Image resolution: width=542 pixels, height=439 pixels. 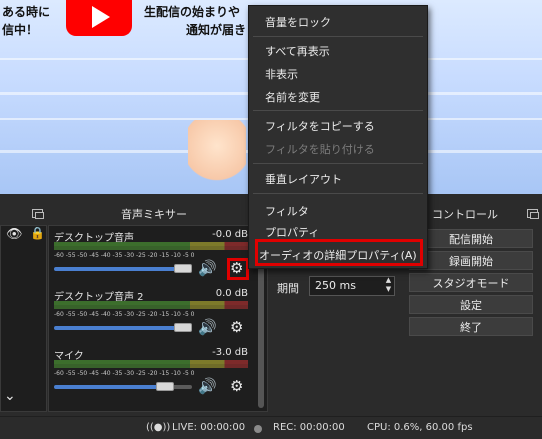 What do you see at coordinates (231, 293) in the screenshot?
I see `track-db: 0.0 dB` at bounding box center [231, 293].